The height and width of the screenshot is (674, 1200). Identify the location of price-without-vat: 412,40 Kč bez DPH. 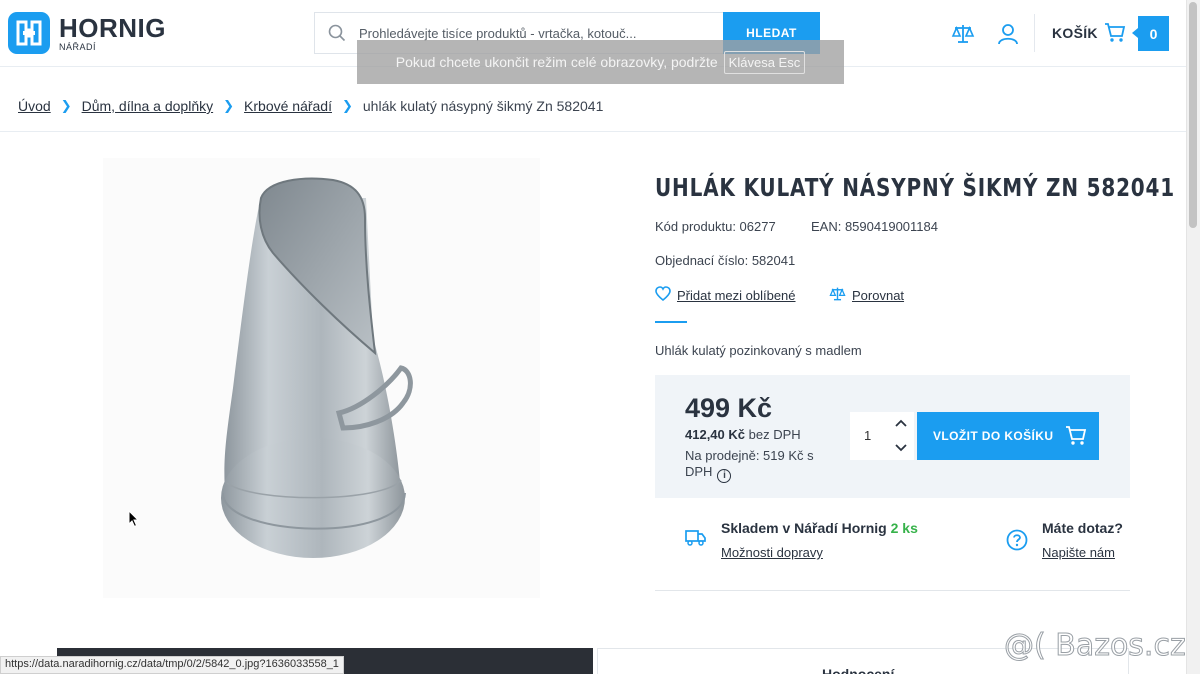
(743, 434).